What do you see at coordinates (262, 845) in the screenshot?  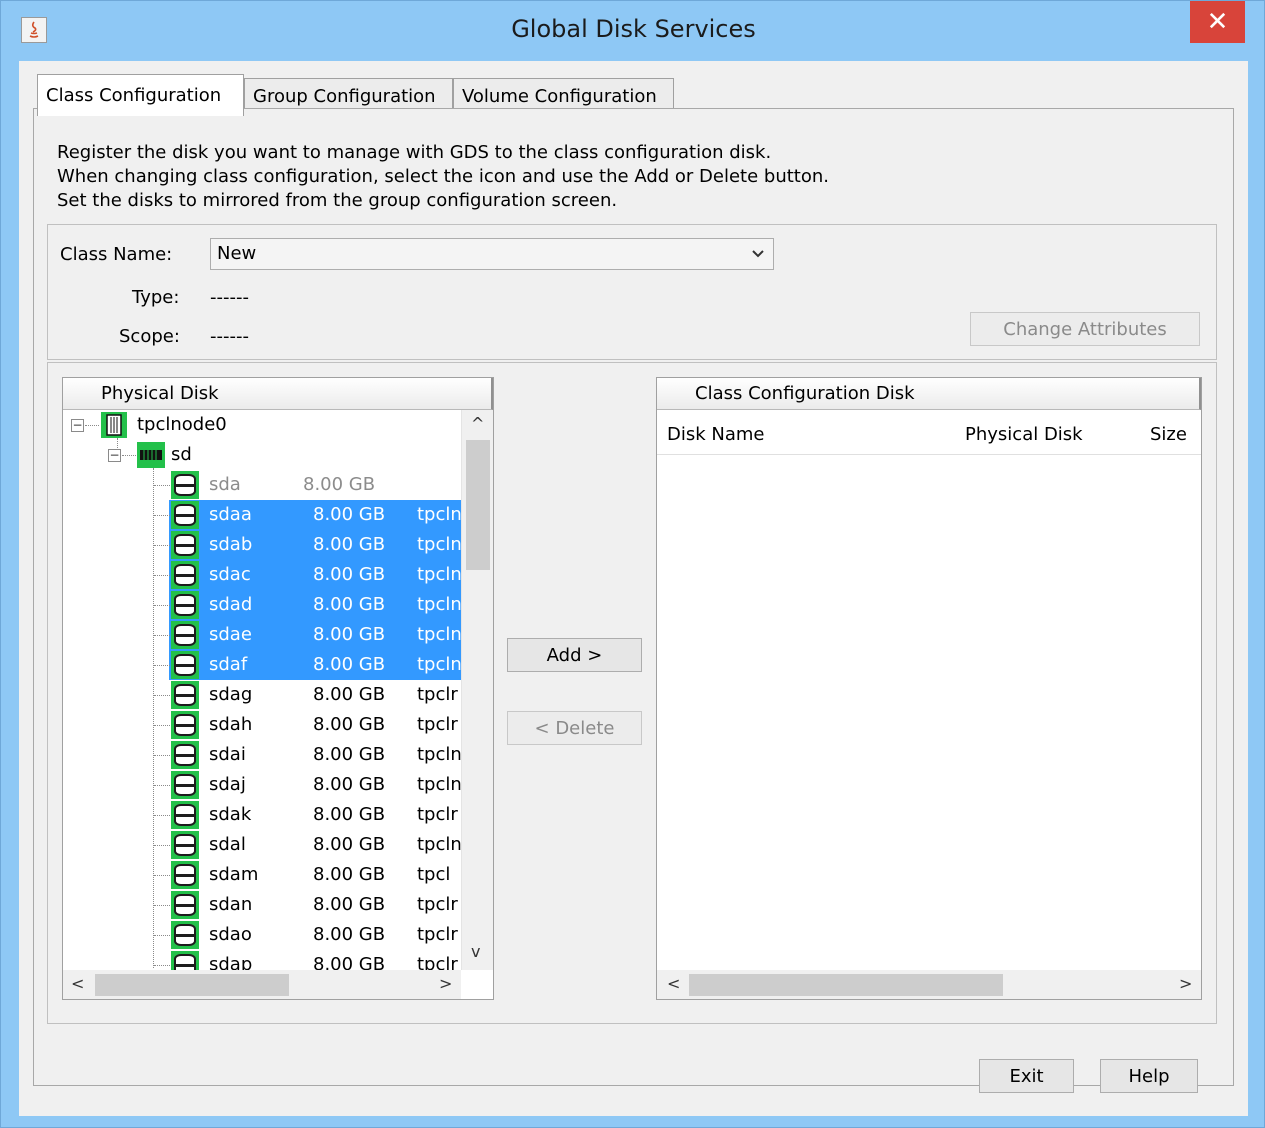 I see `disk-row: sdal 8.00 GB tpcln` at bounding box center [262, 845].